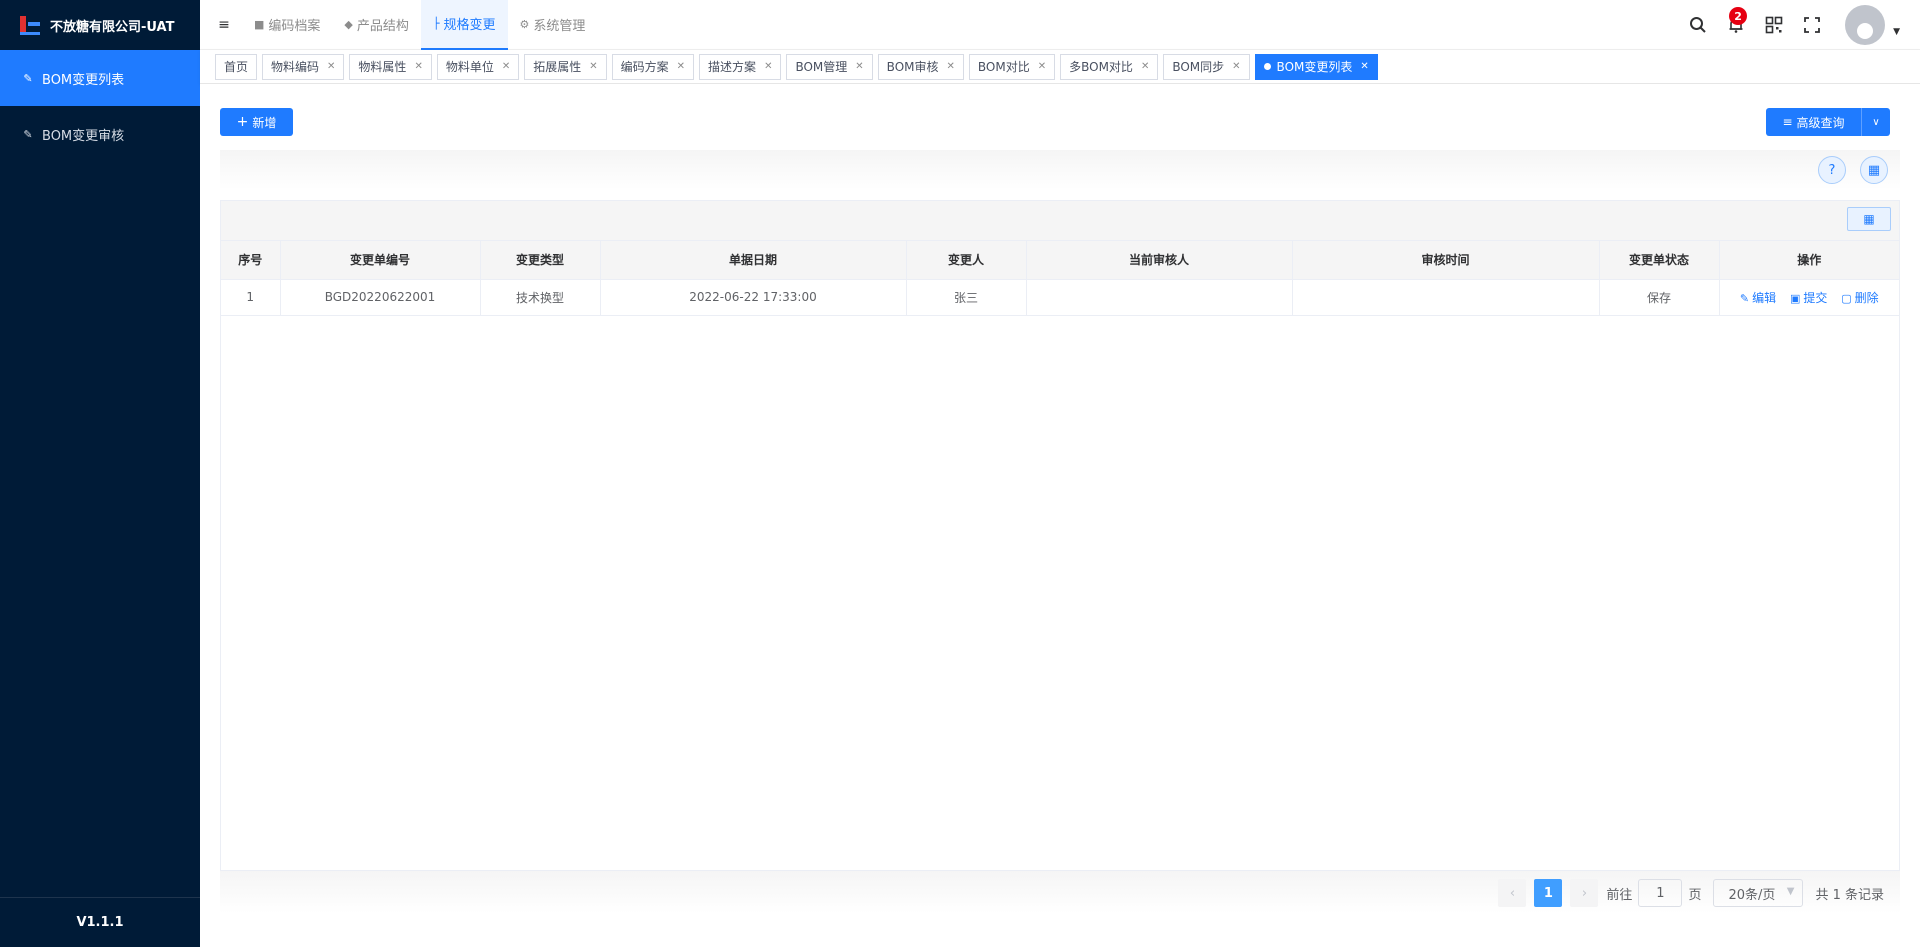  I want to click on page-size-select: 20条/页 ▼, so click(1758, 893).